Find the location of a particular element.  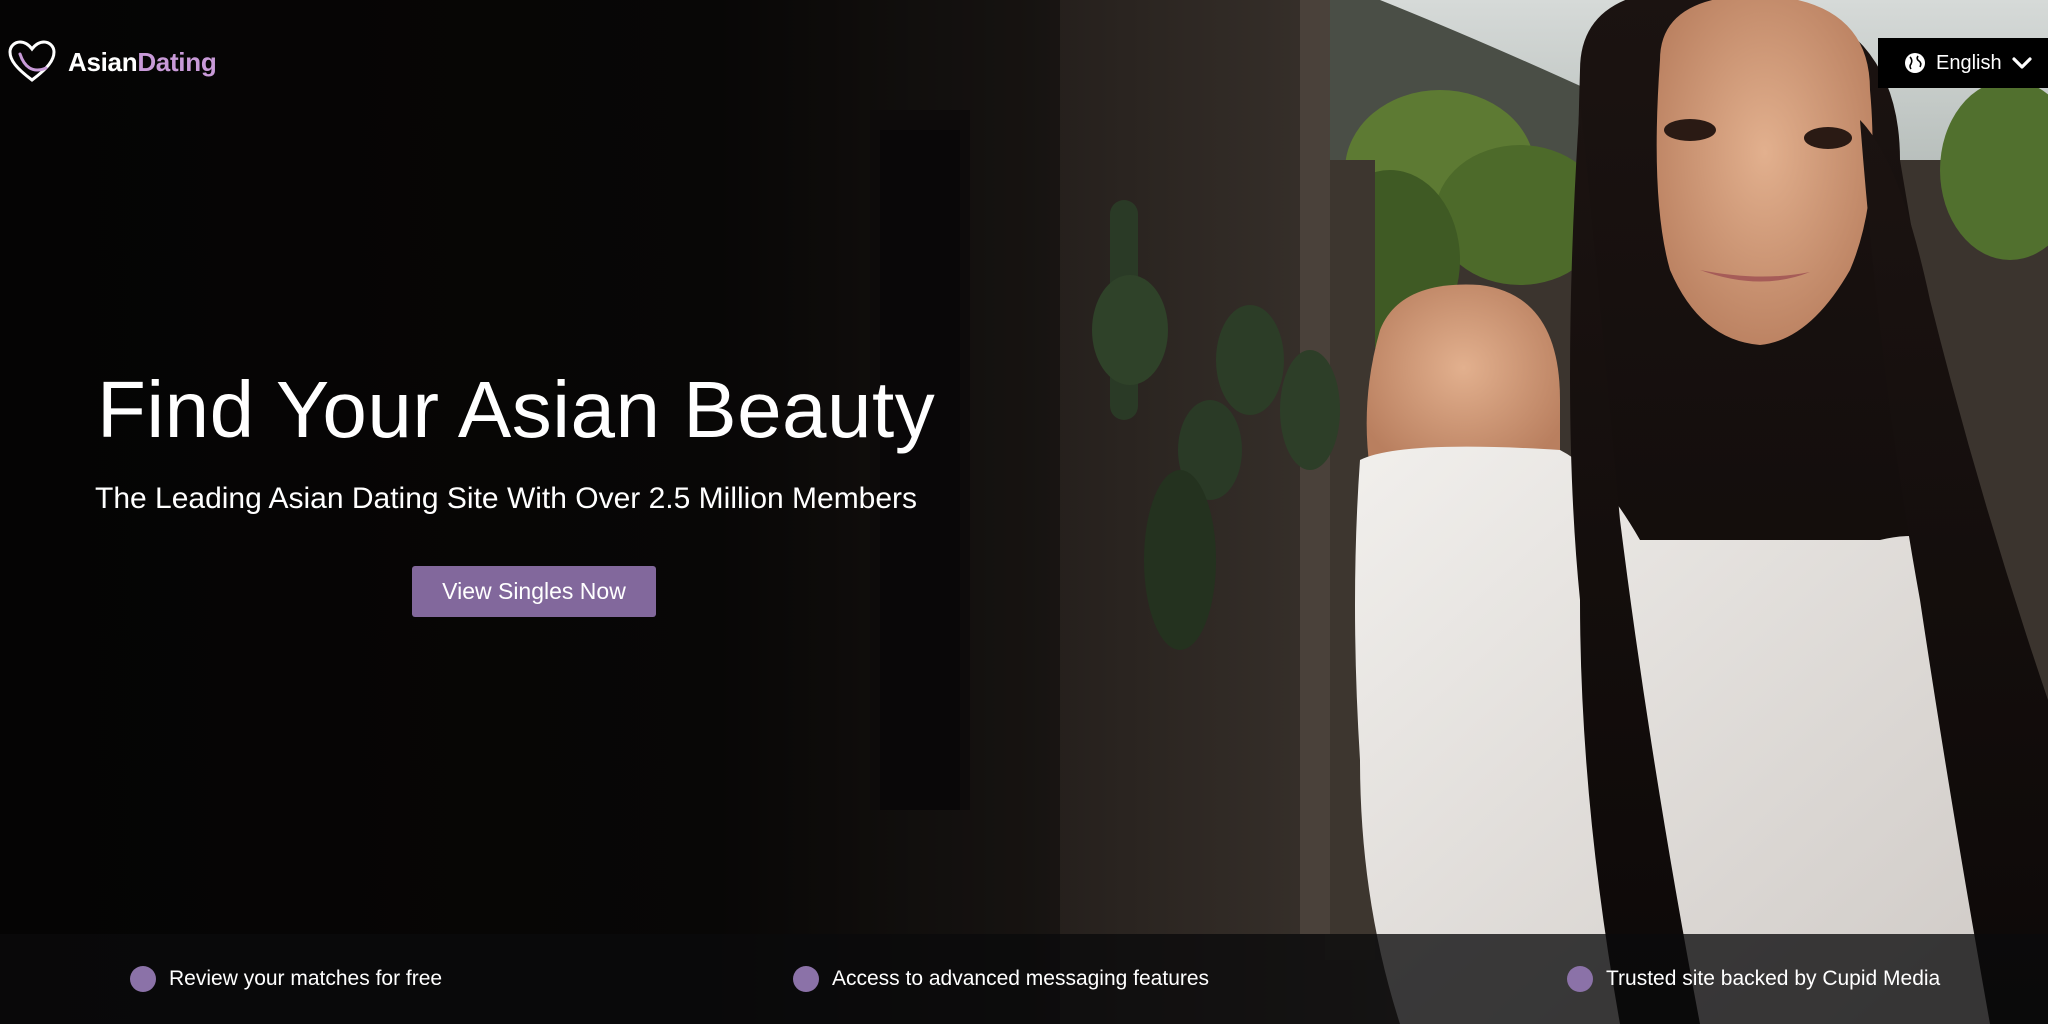

feature-label: Review your matches for free is located at coordinates (306, 978).